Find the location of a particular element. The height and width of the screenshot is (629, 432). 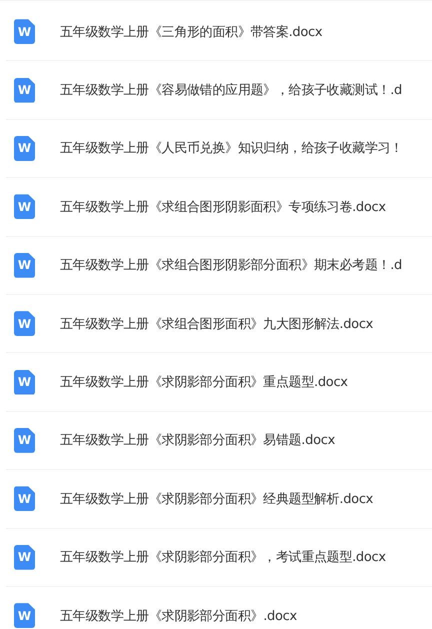

file-name: 五年级数学上册《求阴影部分面积》经典题型解析.docx is located at coordinates (217, 499).